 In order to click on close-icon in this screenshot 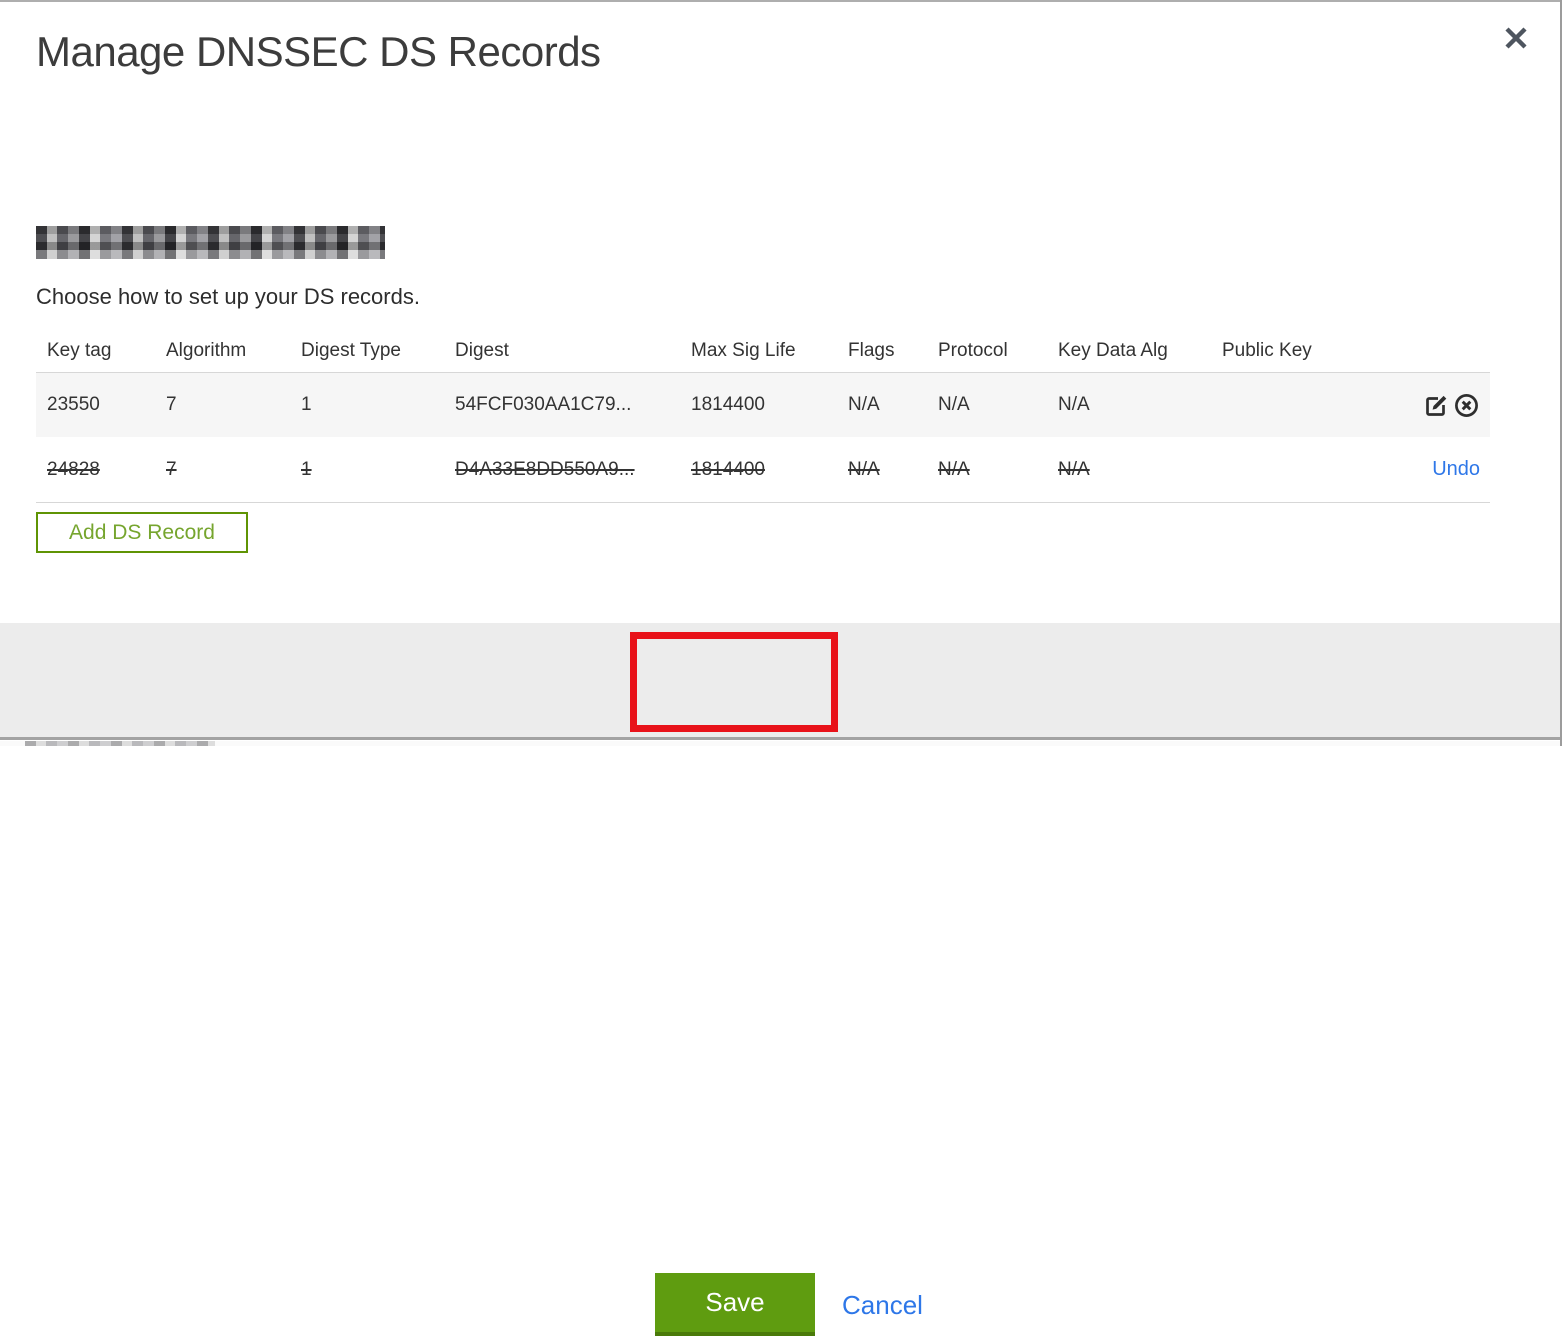, I will do `click(1516, 38)`.